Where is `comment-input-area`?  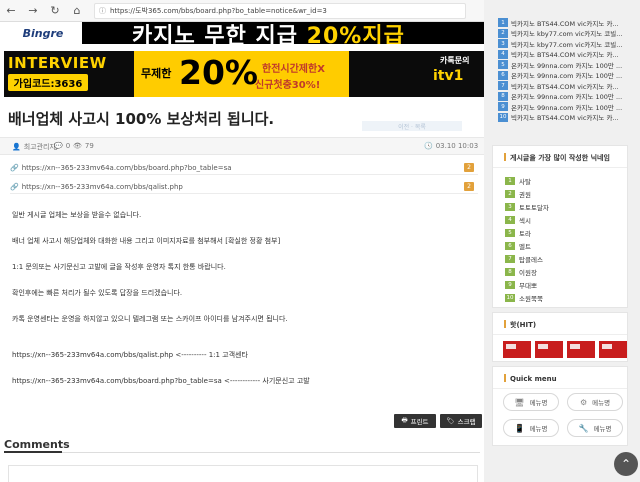
comment-input-area is located at coordinates (243, 473).